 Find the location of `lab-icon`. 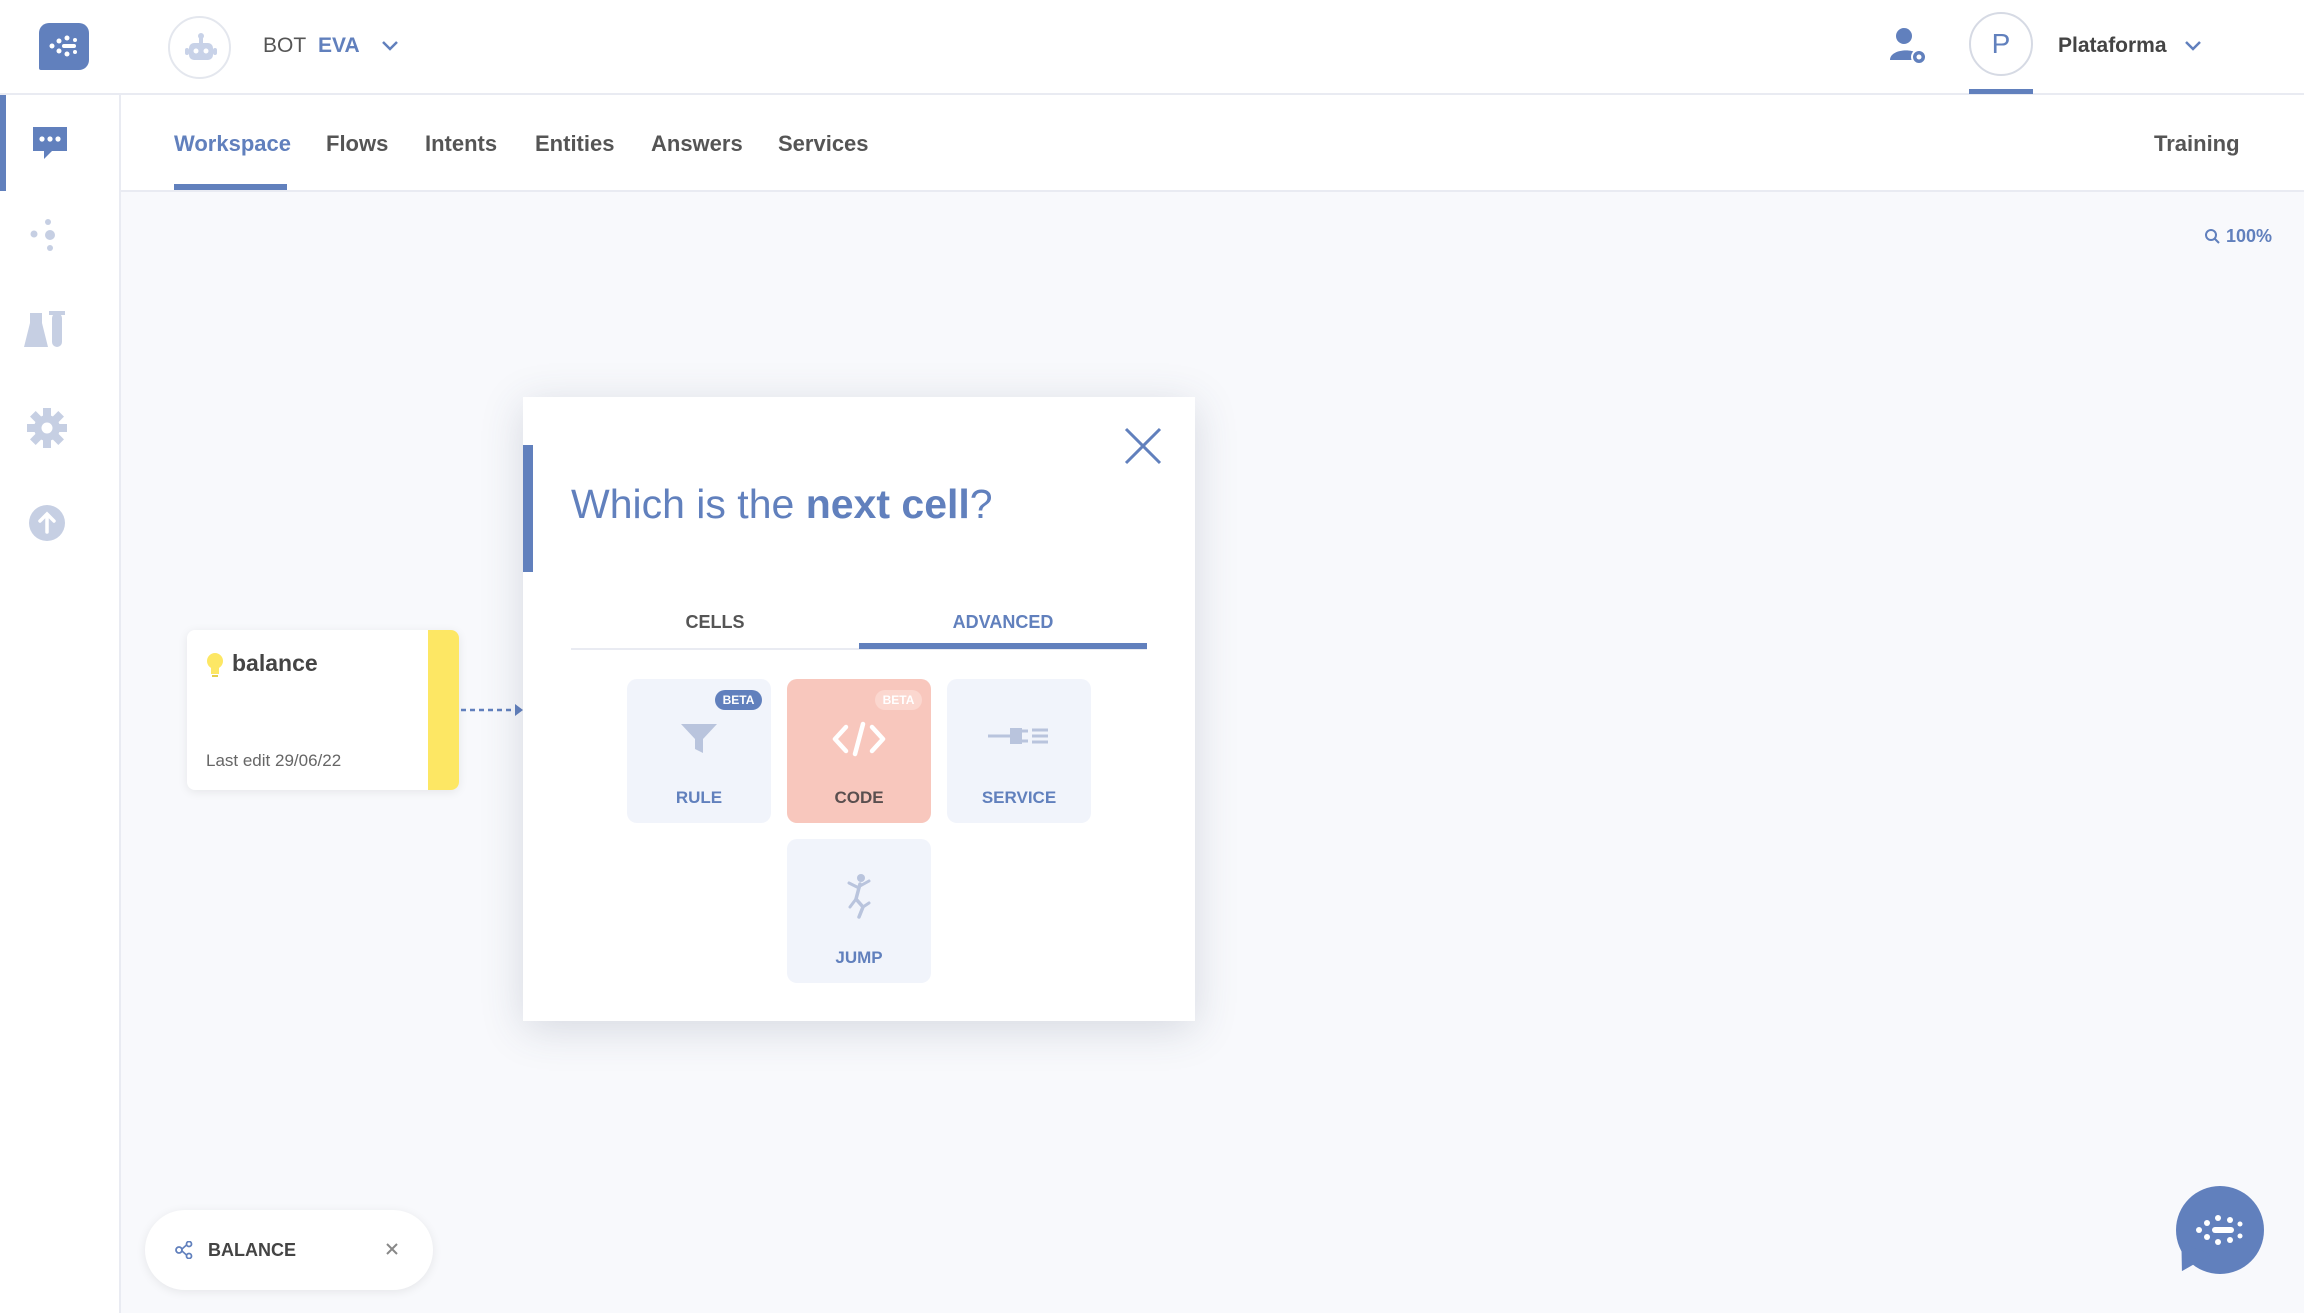

lab-icon is located at coordinates (44, 329).